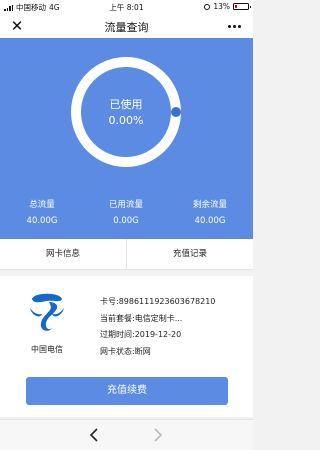  I want to click on chevron-left-icon, so click(95, 435).